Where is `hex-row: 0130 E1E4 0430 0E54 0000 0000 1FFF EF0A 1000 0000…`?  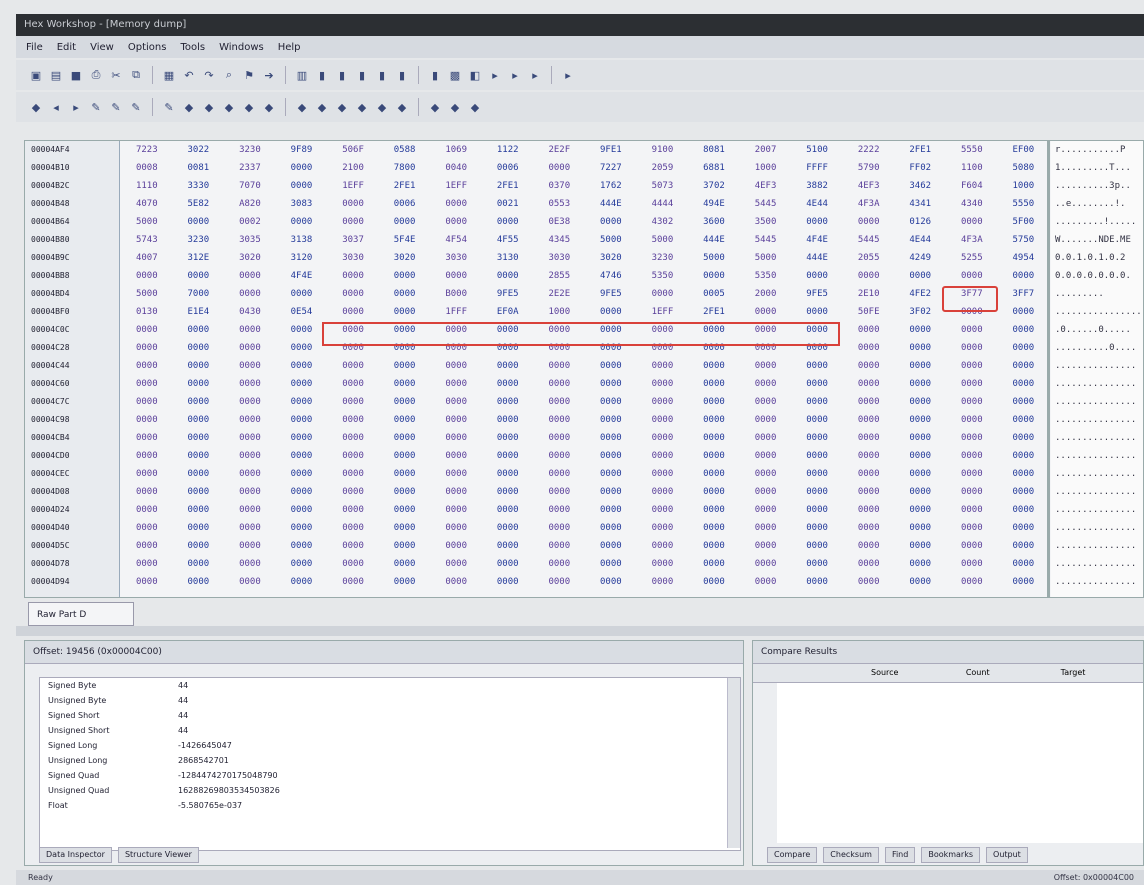 hex-row: 0130 E1E4 0430 0E54 0000 0000 1FFF EF0A 1000 0000… is located at coordinates (585, 312).